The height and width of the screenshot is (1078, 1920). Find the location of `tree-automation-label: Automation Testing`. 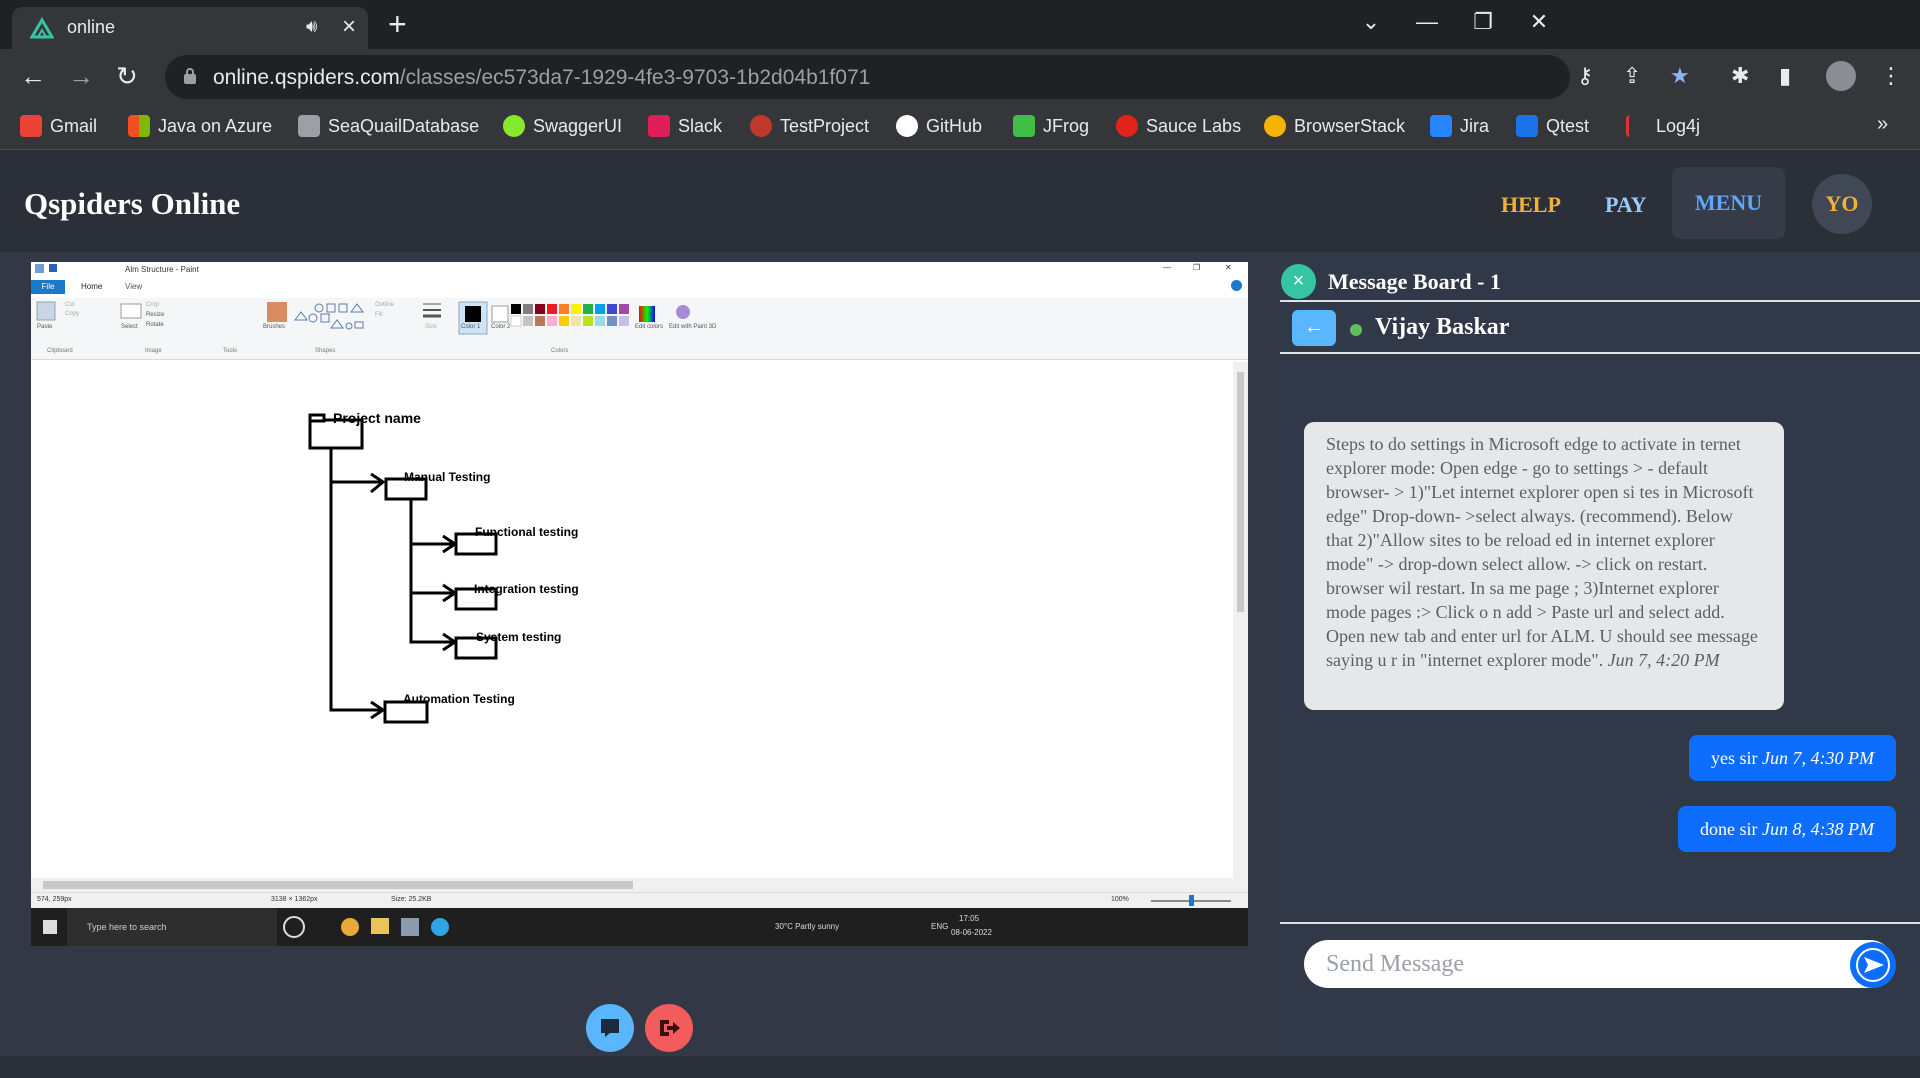

tree-automation-label: Automation Testing is located at coordinates (459, 699).